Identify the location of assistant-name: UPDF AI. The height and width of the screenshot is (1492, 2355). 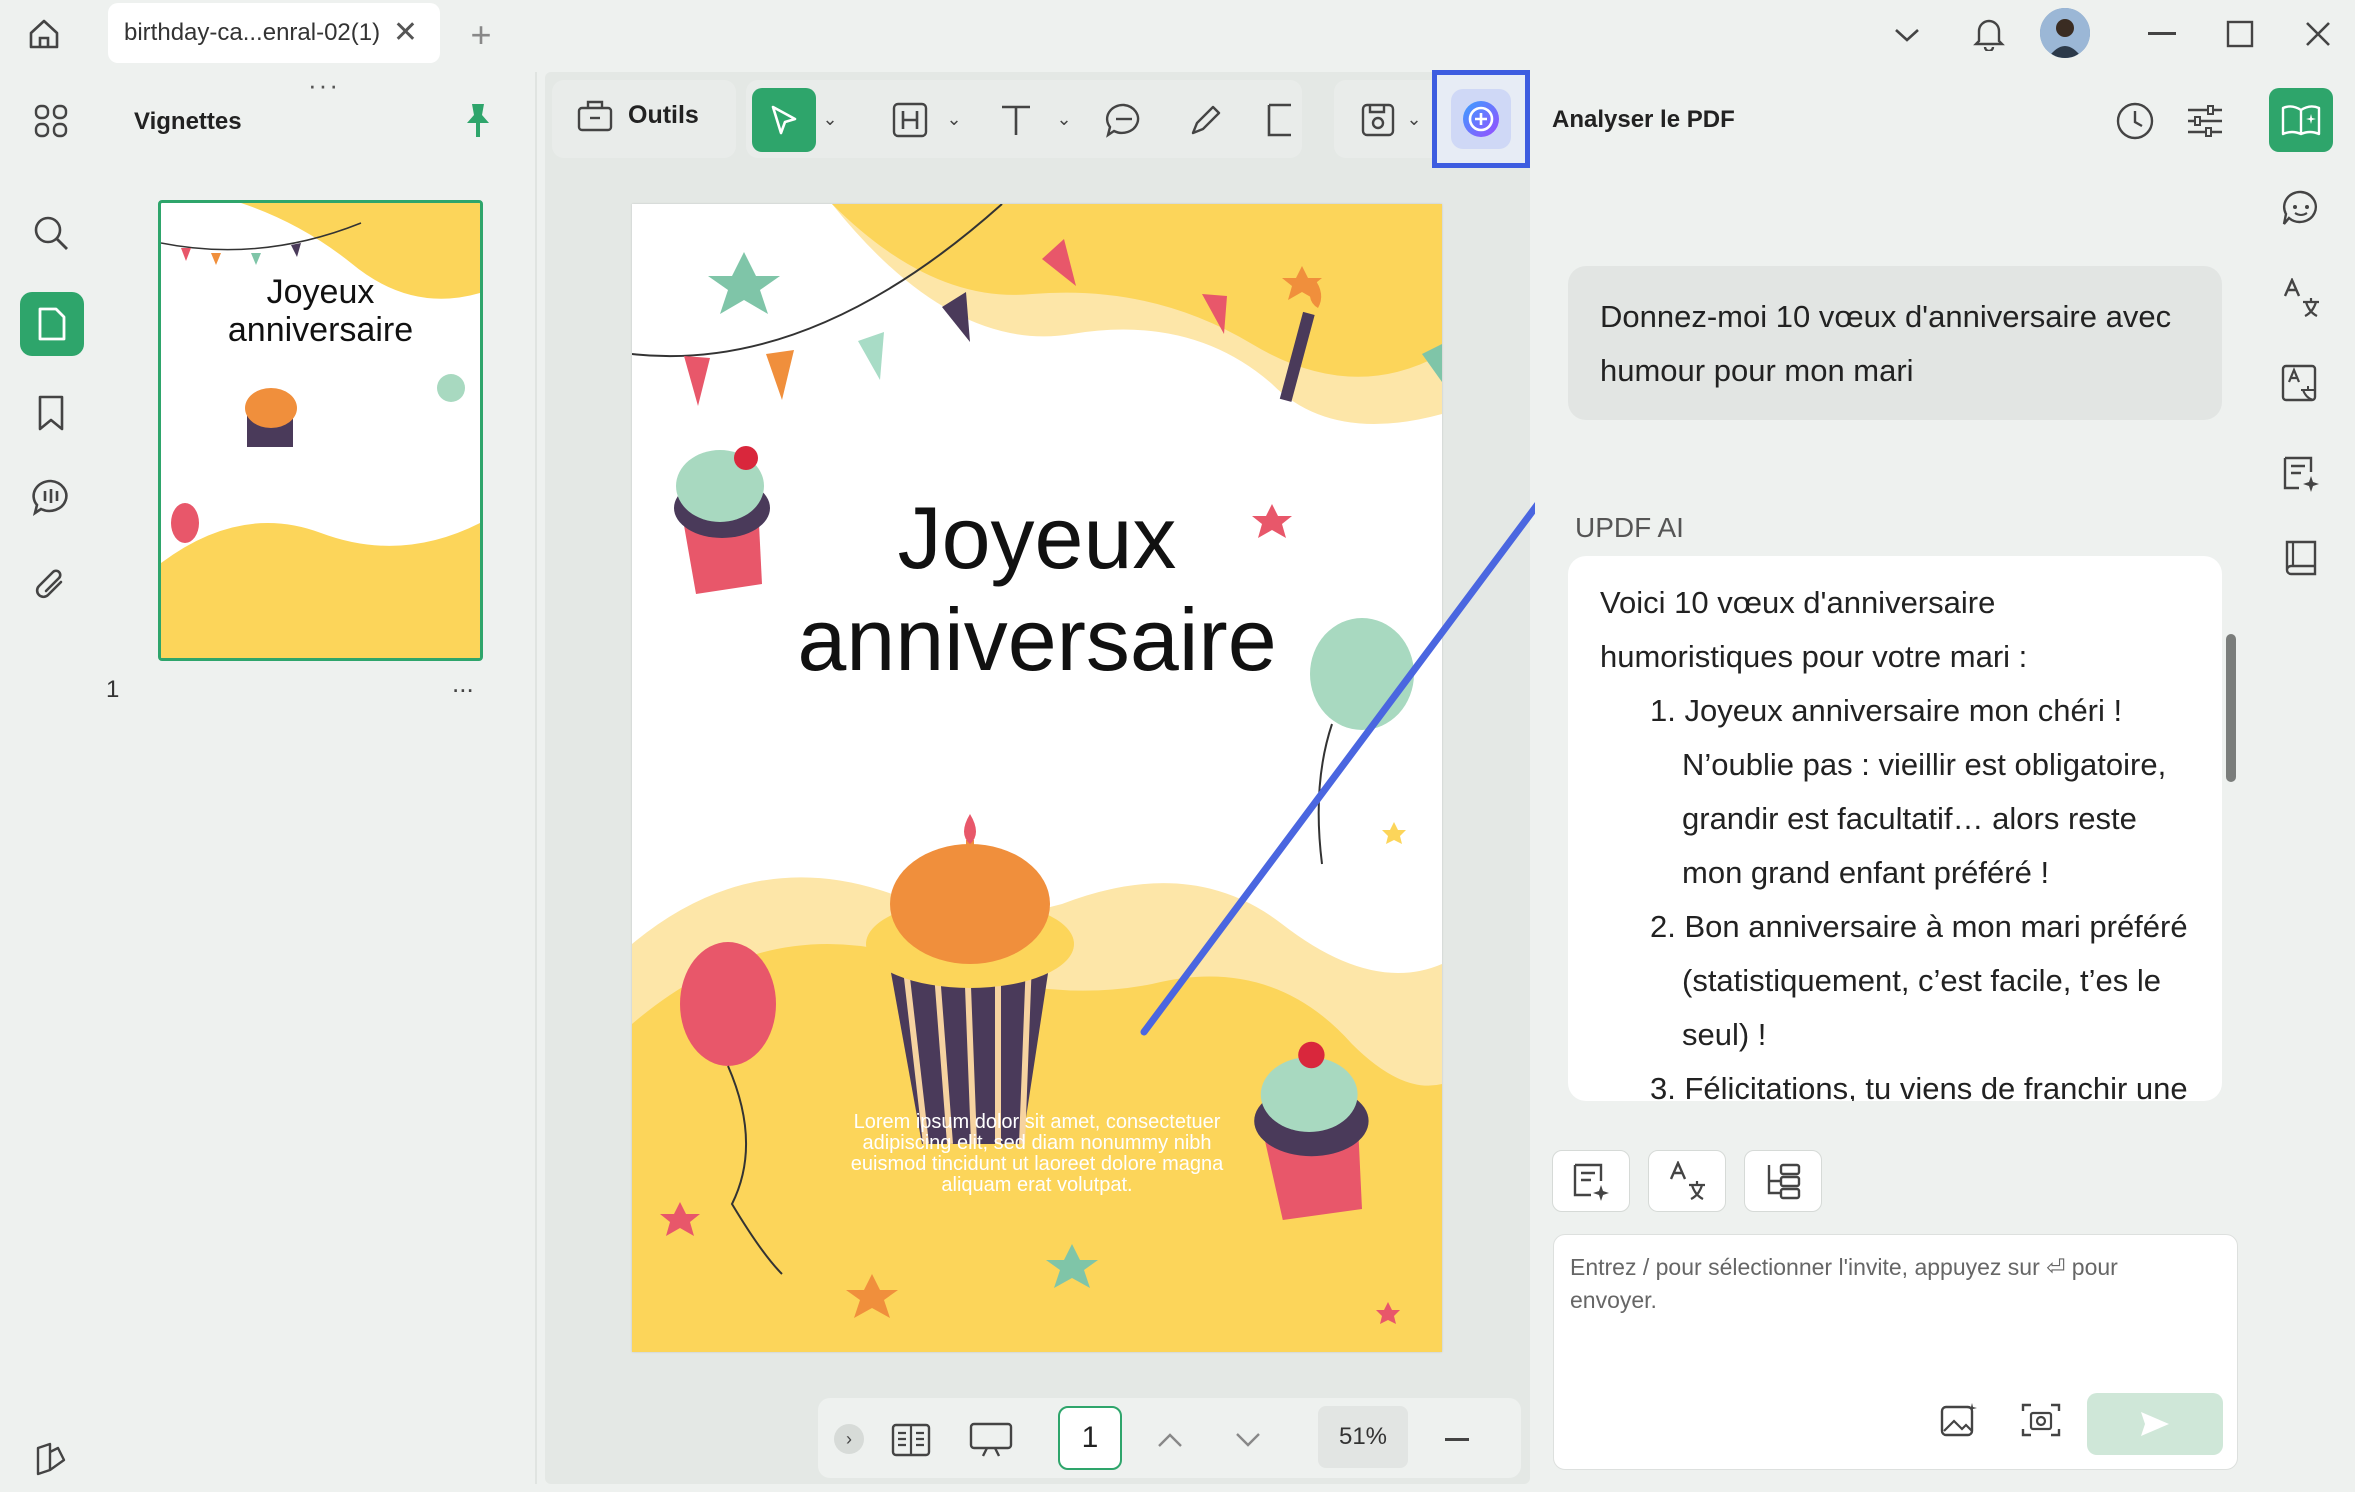
(1629, 527).